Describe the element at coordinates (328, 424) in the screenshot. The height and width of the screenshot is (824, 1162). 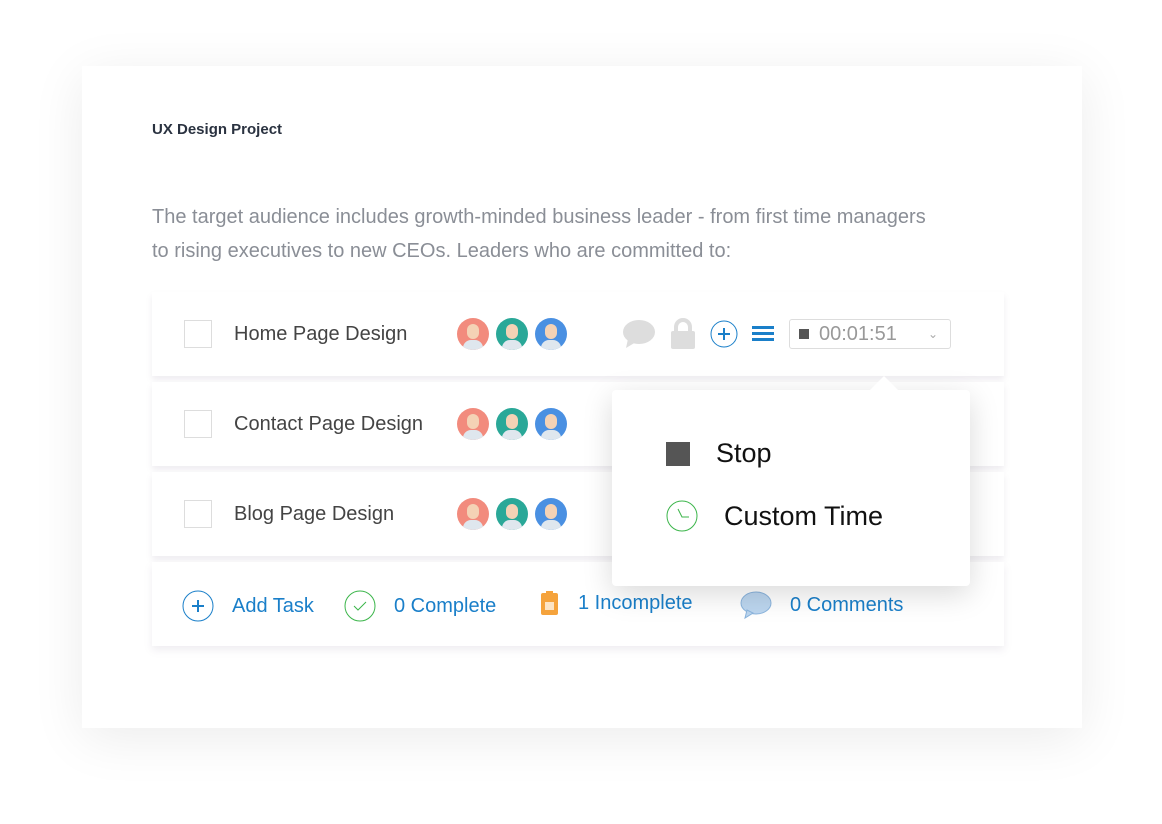
I see `task-name: Contact Page Design` at that location.